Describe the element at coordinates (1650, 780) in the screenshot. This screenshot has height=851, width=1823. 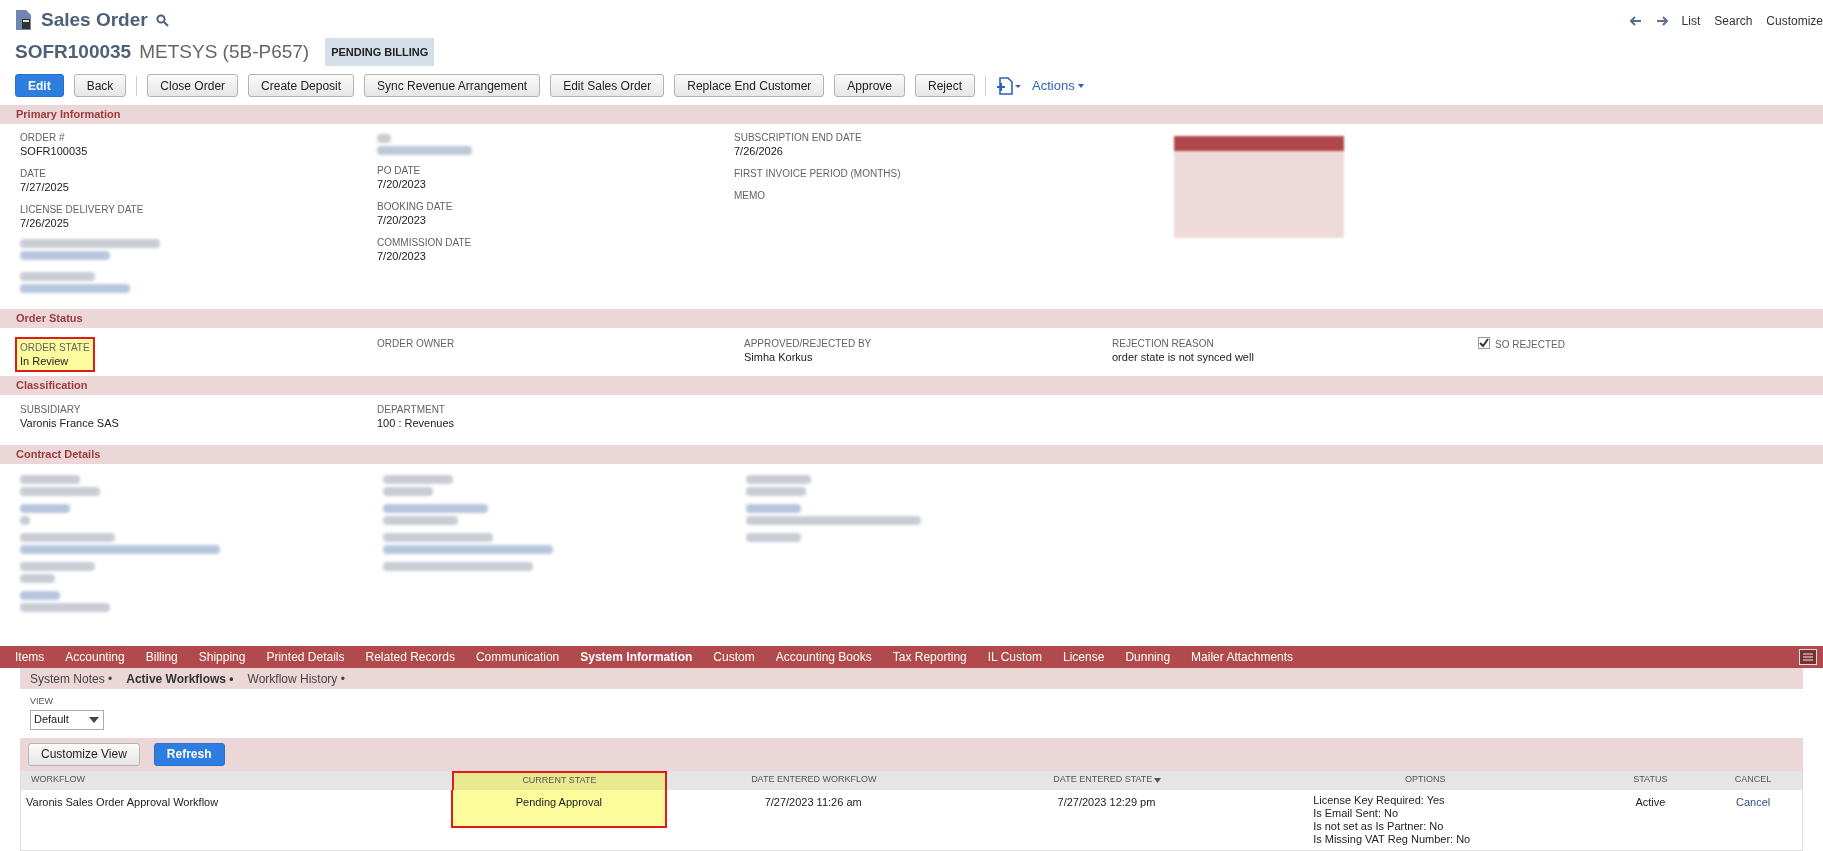
I see `column-header: STATUS` at that location.